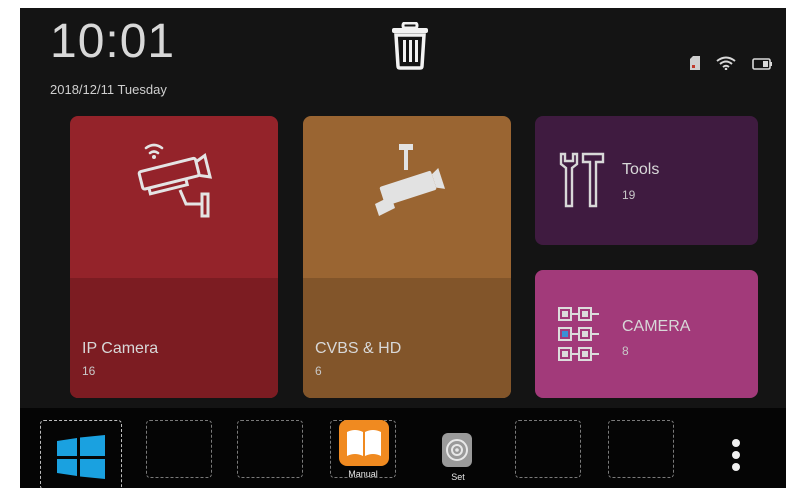  Describe the element at coordinates (457, 452) in the screenshot. I see `settings-gear-icon` at that location.